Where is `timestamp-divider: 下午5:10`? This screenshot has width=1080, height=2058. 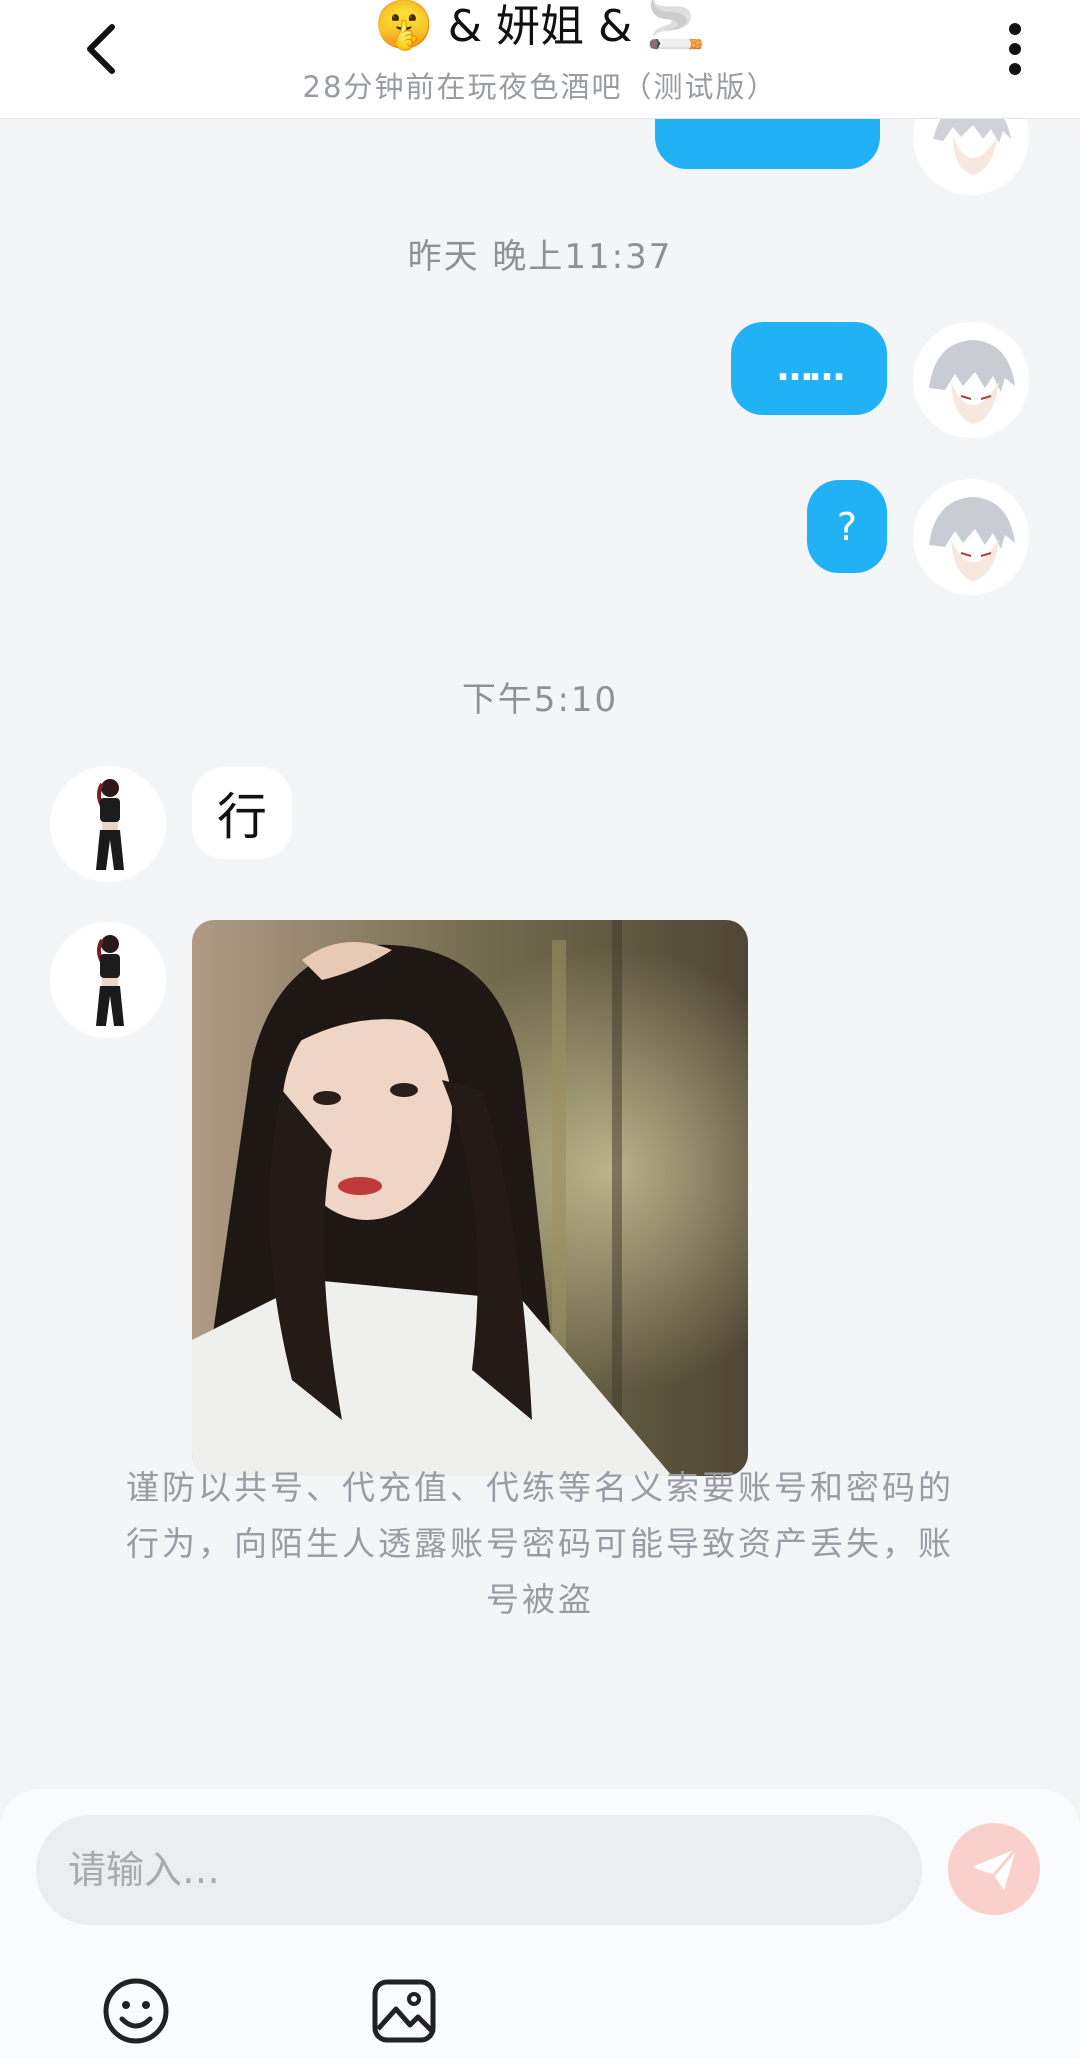 timestamp-divider: 下午5:10 is located at coordinates (540, 700).